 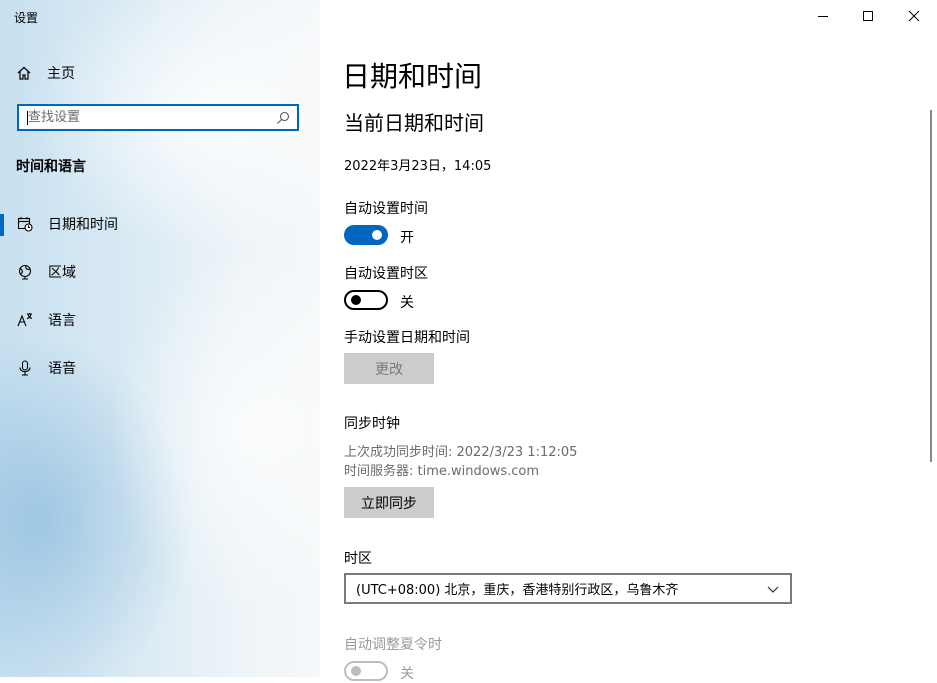 I want to click on auto-time-toggle, so click(x=366, y=235).